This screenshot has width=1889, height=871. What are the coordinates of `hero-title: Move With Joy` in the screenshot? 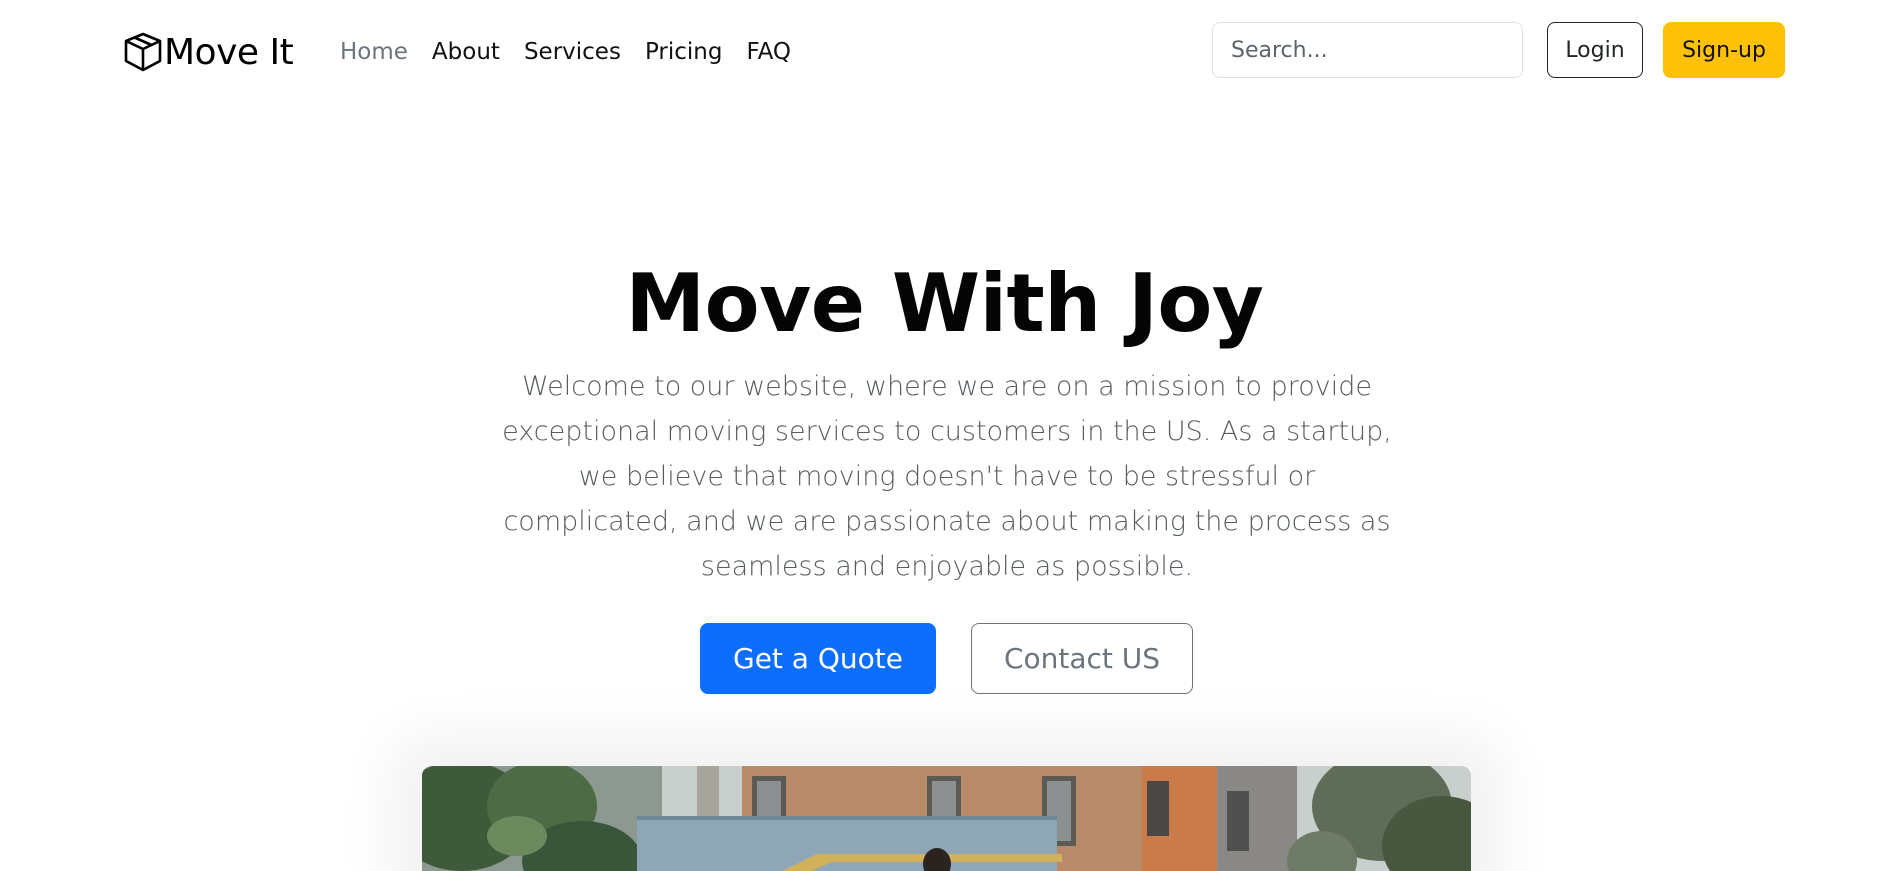 It's located at (944, 303).